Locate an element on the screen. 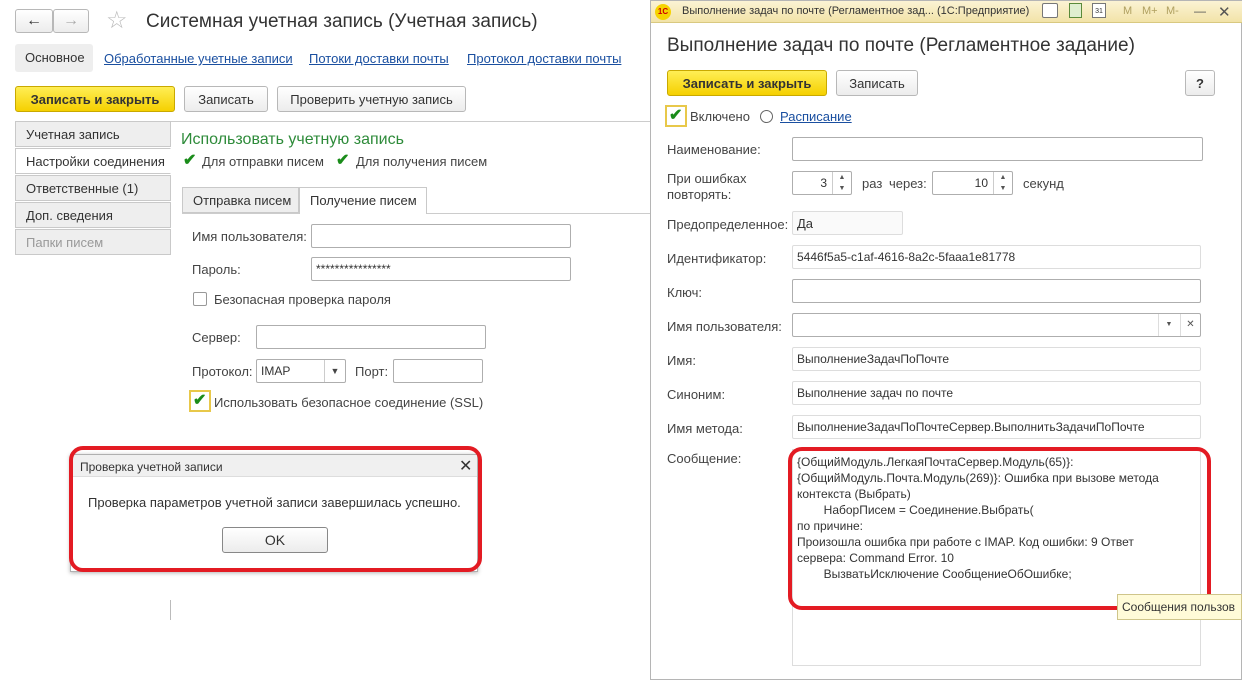 The height and width of the screenshot is (680, 1242). side-tab-extra: Доп. сведения is located at coordinates (93, 215).